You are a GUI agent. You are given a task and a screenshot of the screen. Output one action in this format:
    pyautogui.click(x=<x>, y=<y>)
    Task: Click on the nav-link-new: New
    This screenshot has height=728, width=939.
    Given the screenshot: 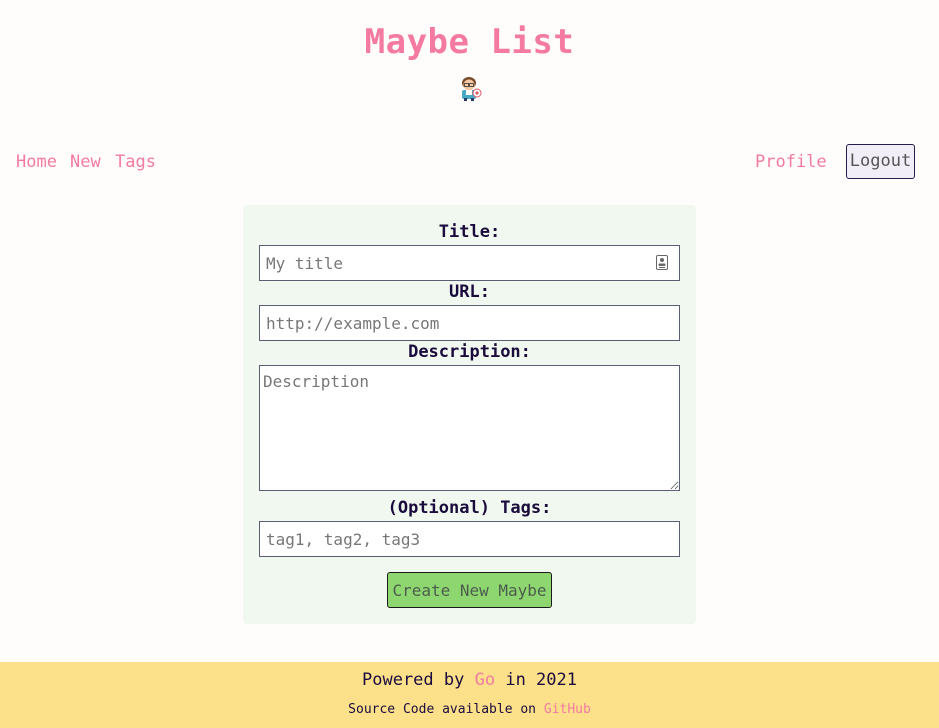 What is the action you would take?
    pyautogui.click(x=85, y=162)
    